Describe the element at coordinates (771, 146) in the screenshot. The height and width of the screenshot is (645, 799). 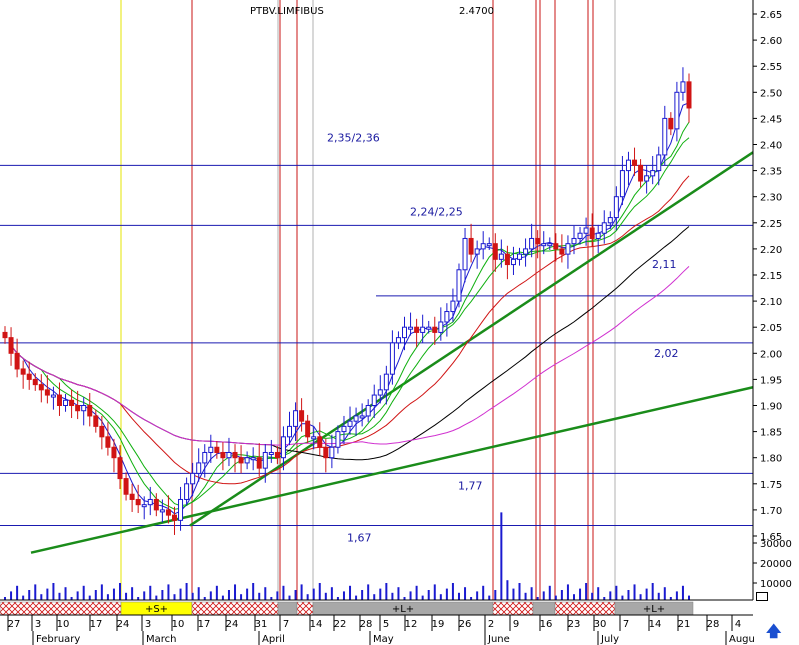
I see `y-tick-label: 2.40` at that location.